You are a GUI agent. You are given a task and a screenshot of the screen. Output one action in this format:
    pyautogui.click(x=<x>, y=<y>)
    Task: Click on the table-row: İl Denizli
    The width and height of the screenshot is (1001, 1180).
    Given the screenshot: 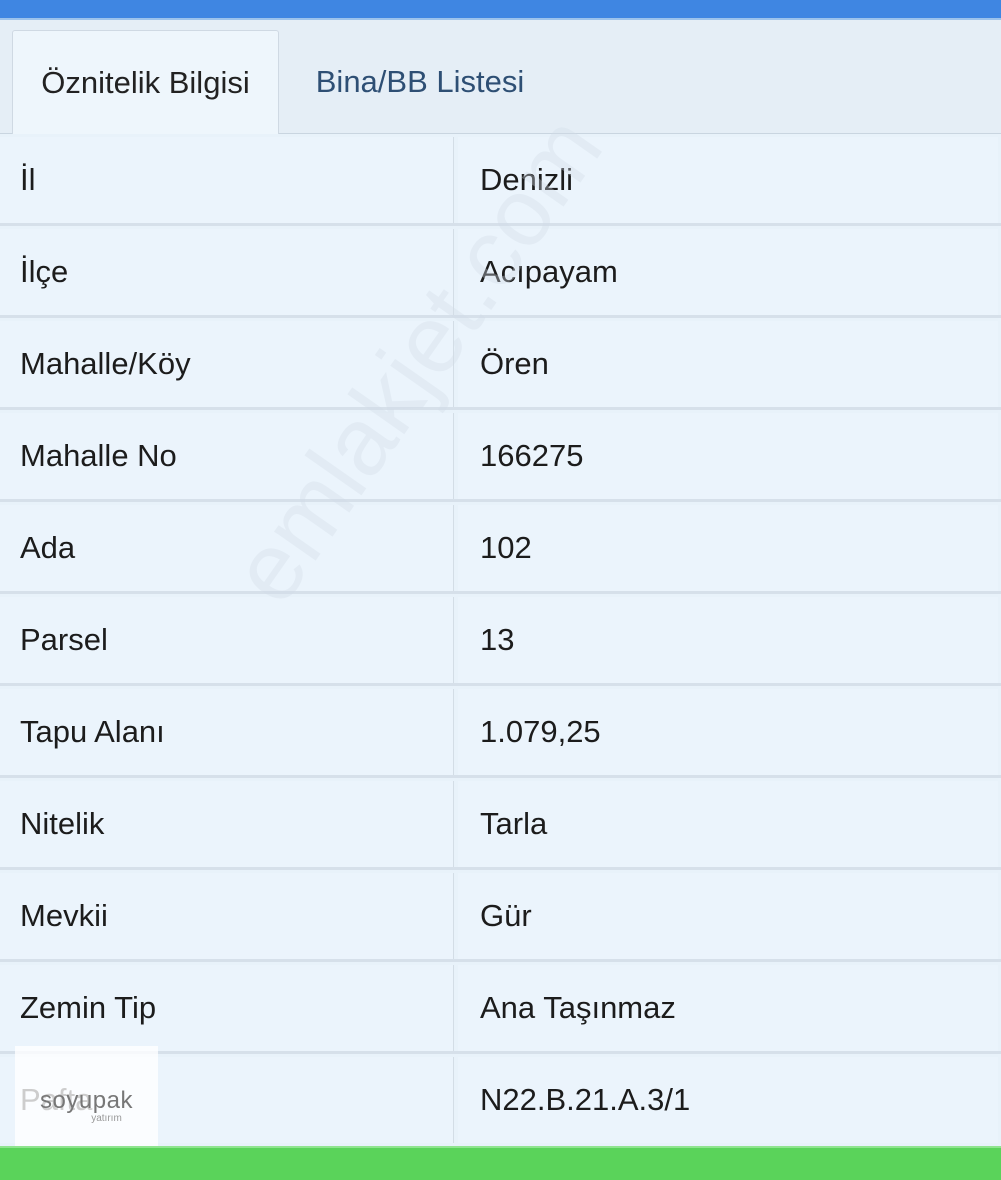 What is the action you would take?
    pyautogui.click(x=500, y=180)
    